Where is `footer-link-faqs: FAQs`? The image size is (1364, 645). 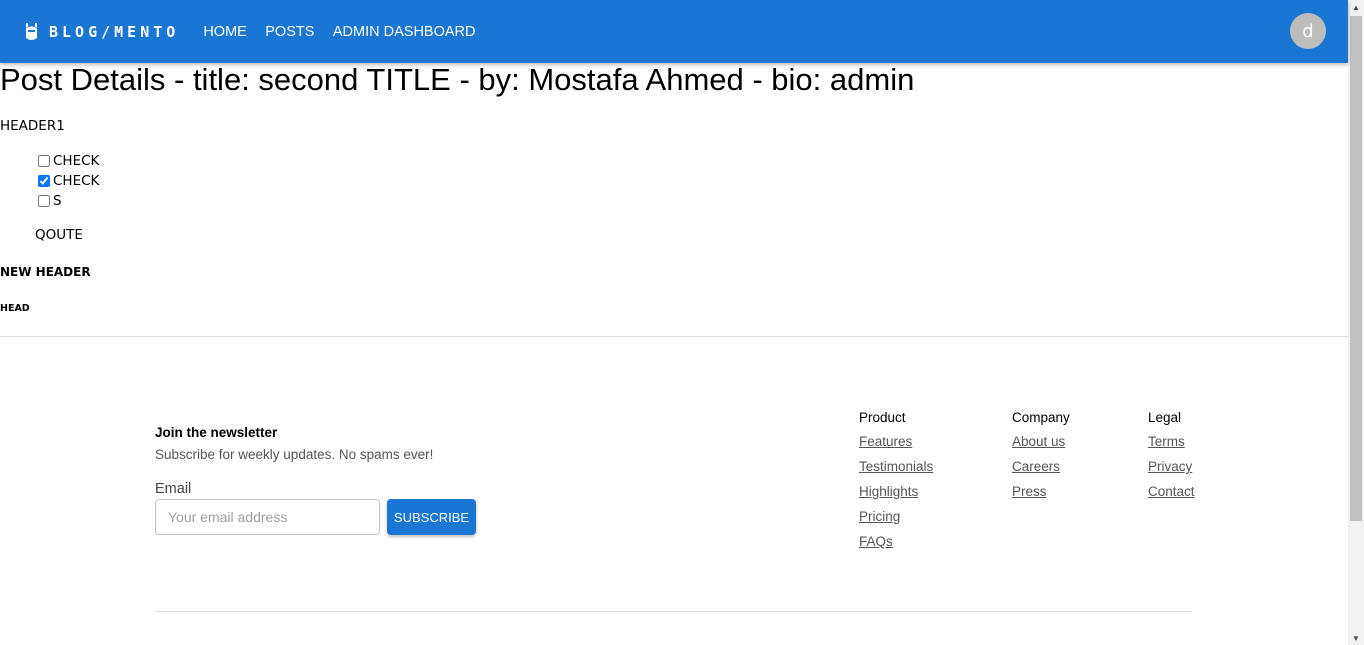
footer-link-faqs: FAQs is located at coordinates (896, 542).